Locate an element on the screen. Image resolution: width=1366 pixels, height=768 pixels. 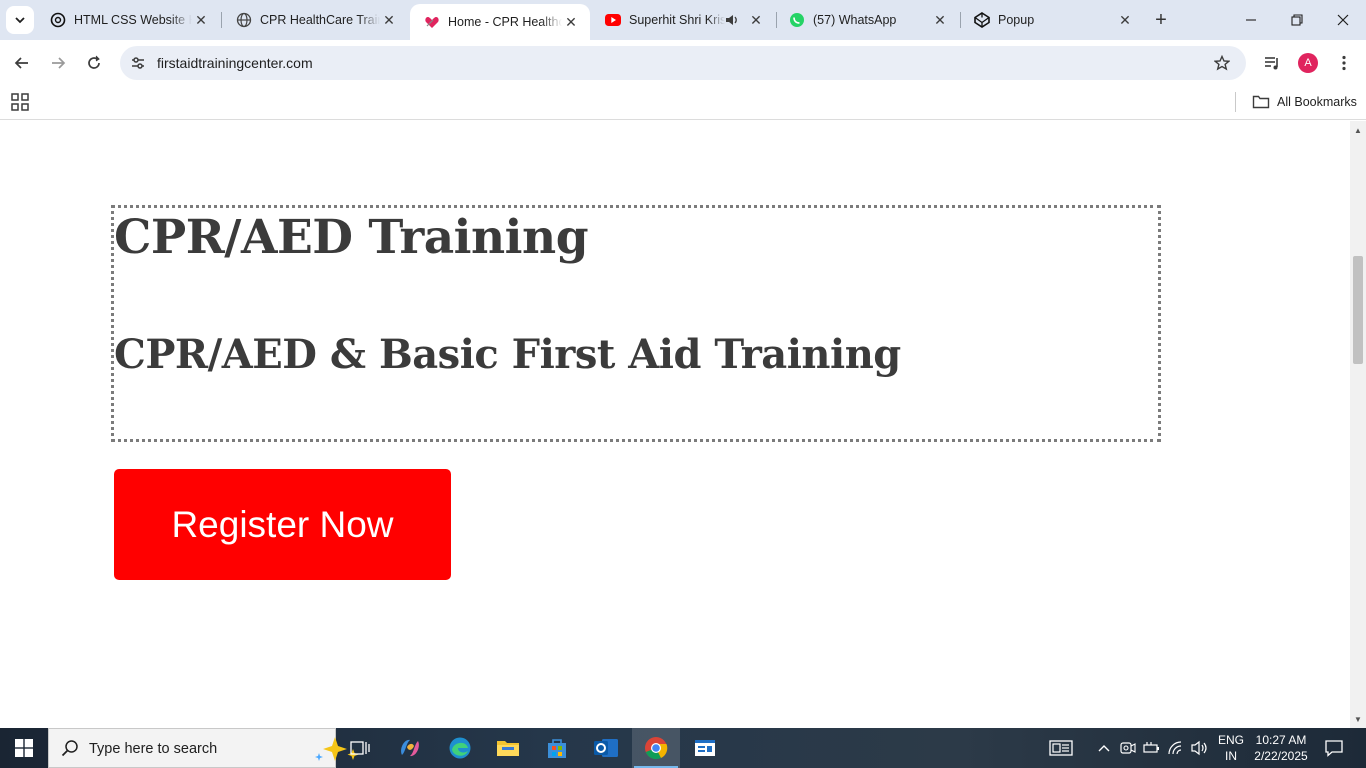
chatgpt-icon is located at coordinates (58, 20).